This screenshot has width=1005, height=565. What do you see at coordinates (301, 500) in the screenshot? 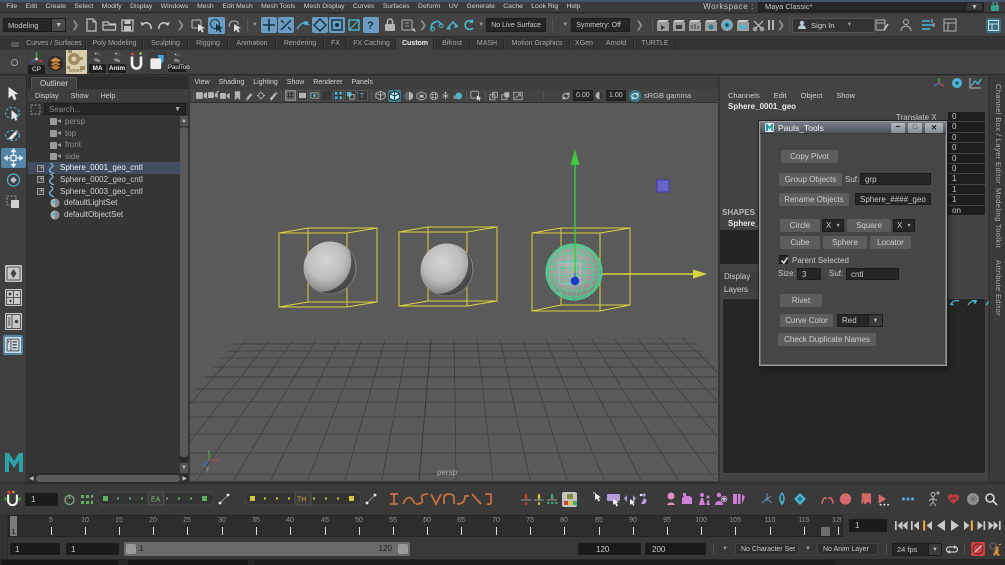
I see `svg-text: TH` at bounding box center [301, 500].